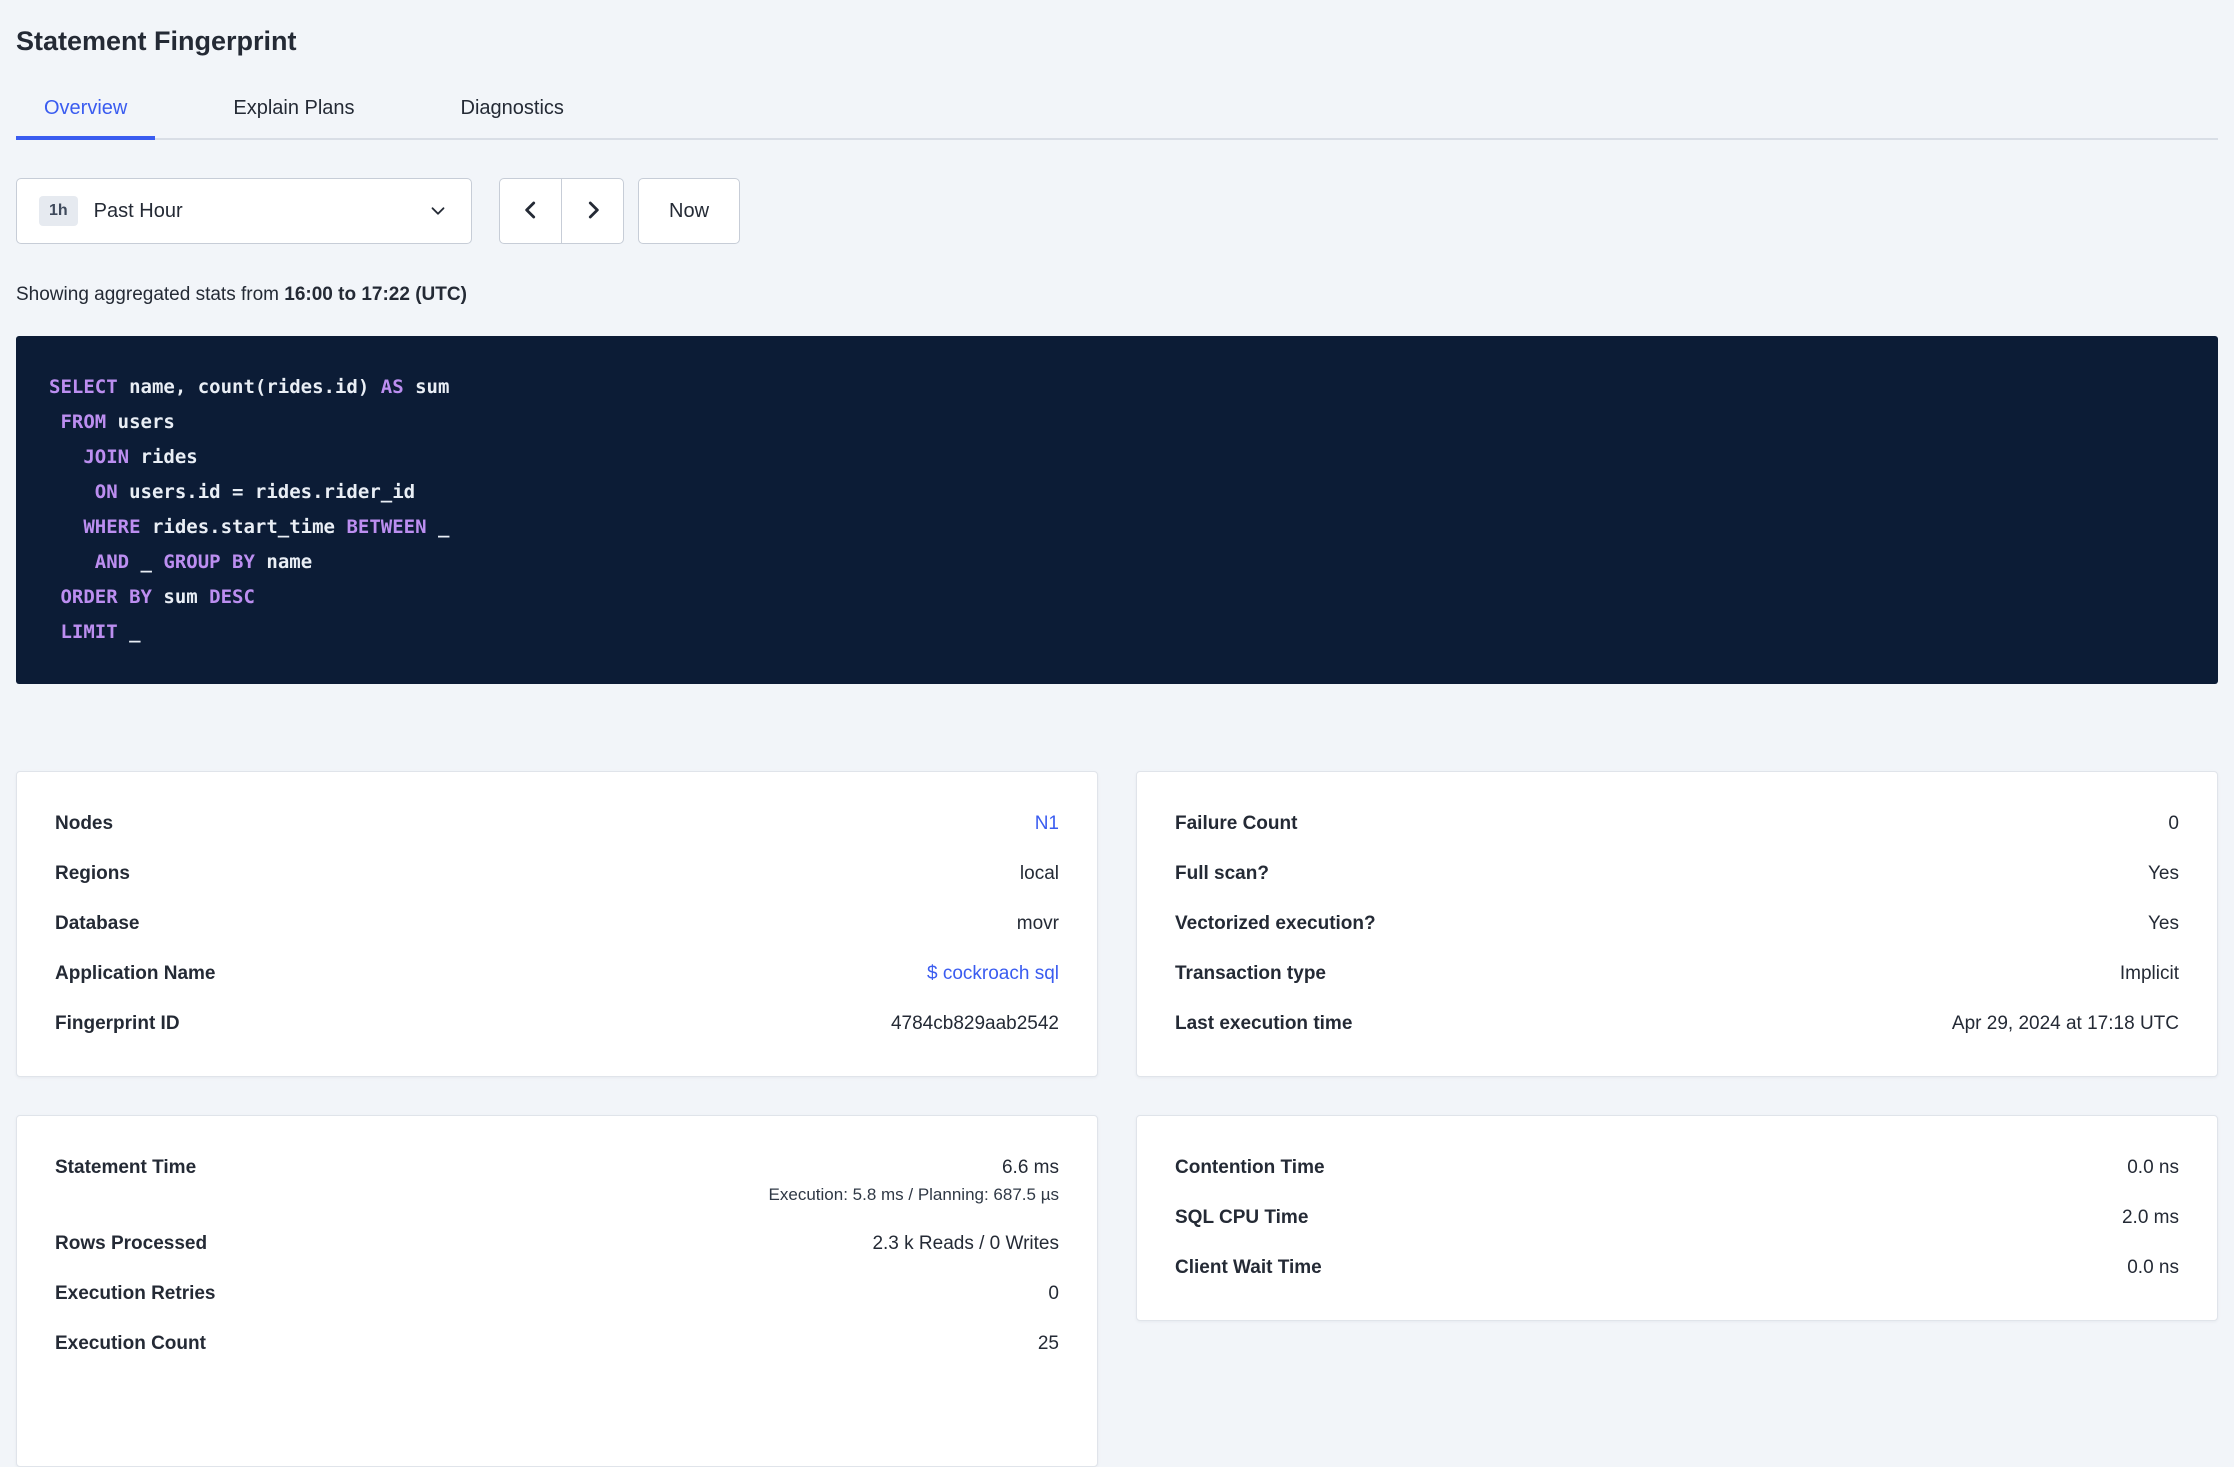 This screenshot has width=2234, height=1467. Describe the element at coordinates (557, 874) in the screenshot. I see `card-row: Regions local` at that location.